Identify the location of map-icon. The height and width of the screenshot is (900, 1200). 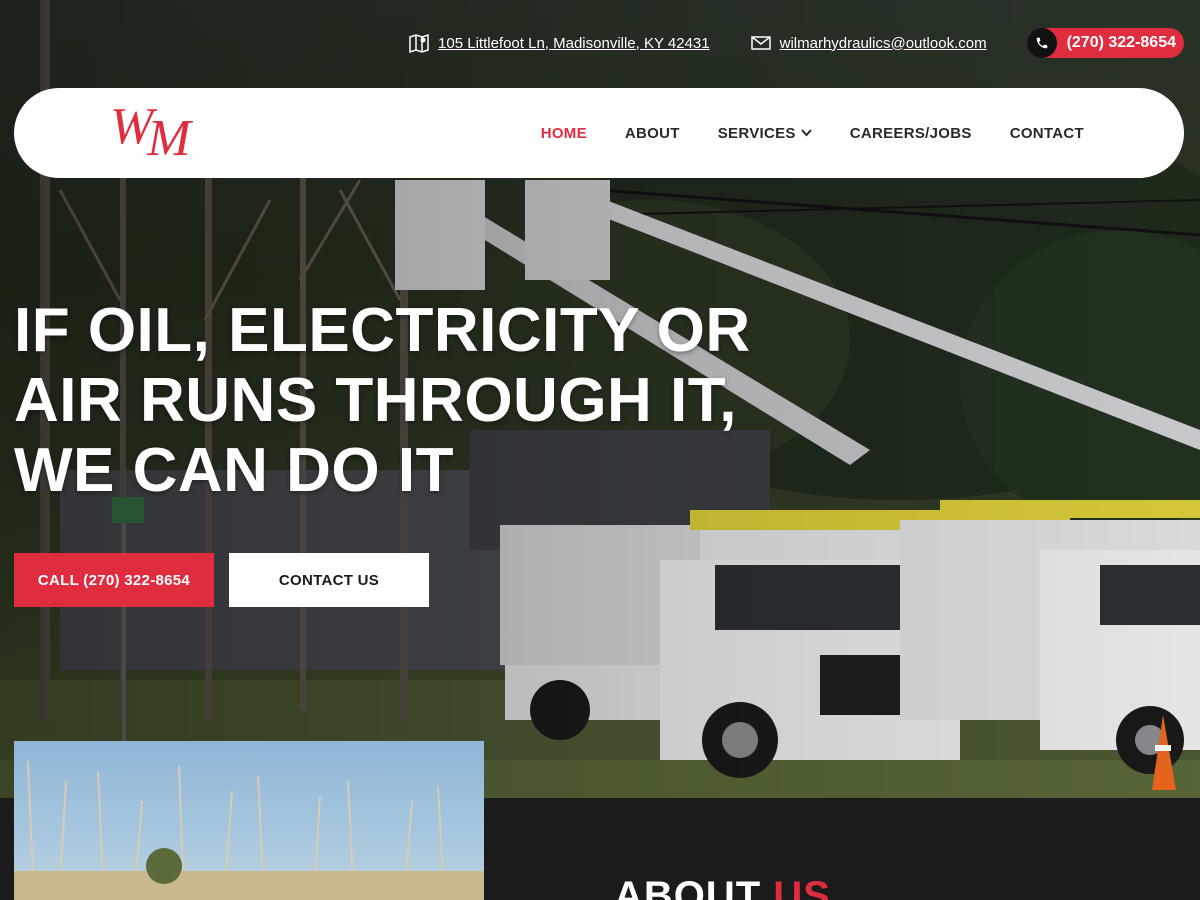
(419, 43).